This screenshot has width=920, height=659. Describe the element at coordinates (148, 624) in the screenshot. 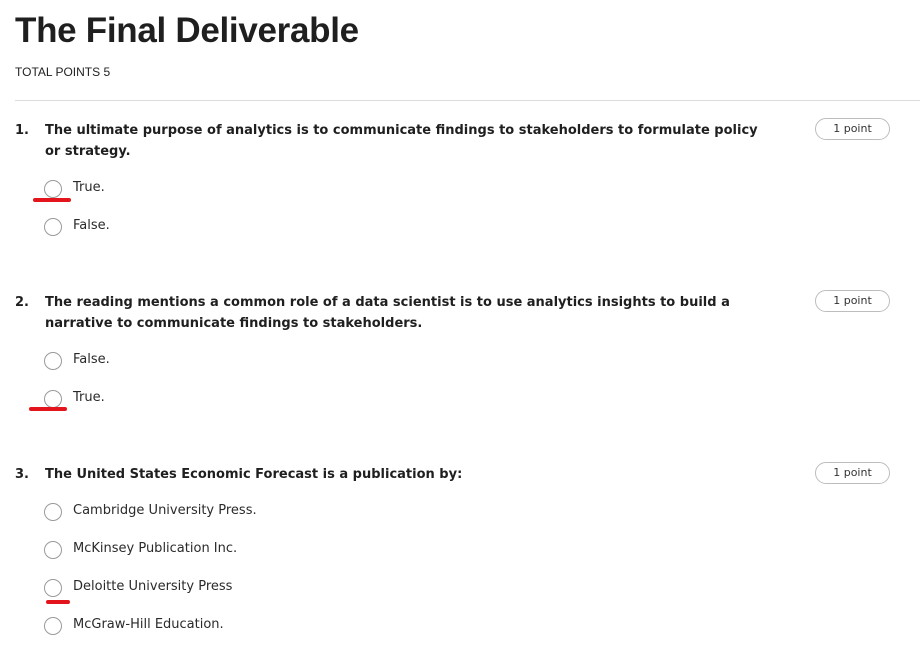

I see `option-label: McGraw-Hill Education.` at that location.